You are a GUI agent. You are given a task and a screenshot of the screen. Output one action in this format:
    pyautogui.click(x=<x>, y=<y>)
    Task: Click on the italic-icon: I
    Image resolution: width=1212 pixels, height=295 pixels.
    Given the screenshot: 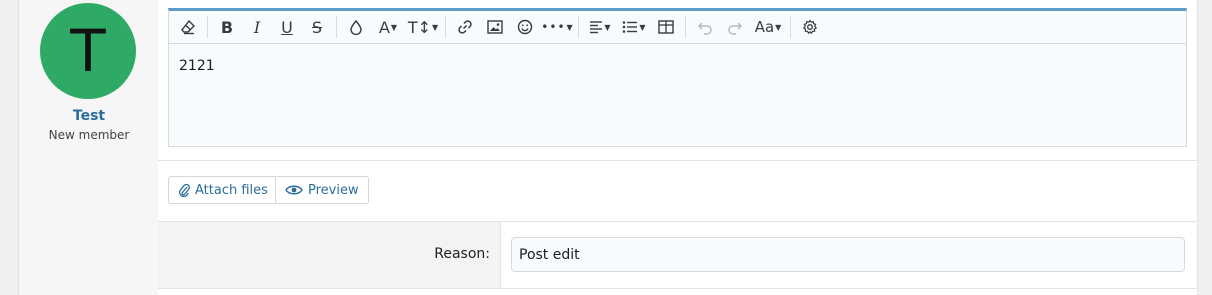 What is the action you would take?
    pyautogui.click(x=257, y=27)
    